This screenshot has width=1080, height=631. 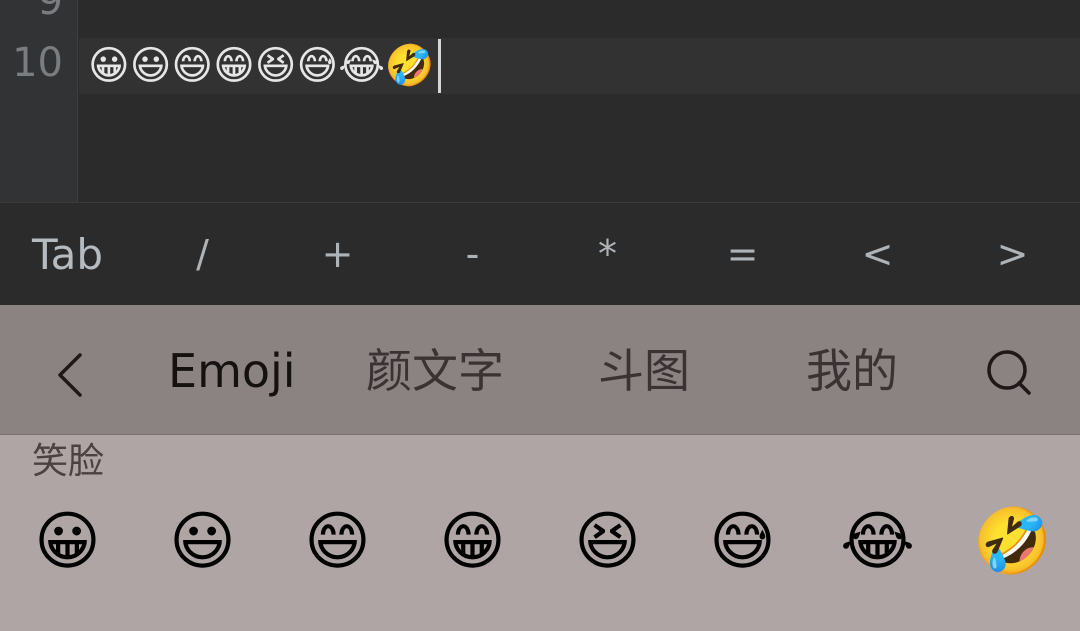 What do you see at coordinates (37, 63) in the screenshot?
I see `line-number: 10` at bounding box center [37, 63].